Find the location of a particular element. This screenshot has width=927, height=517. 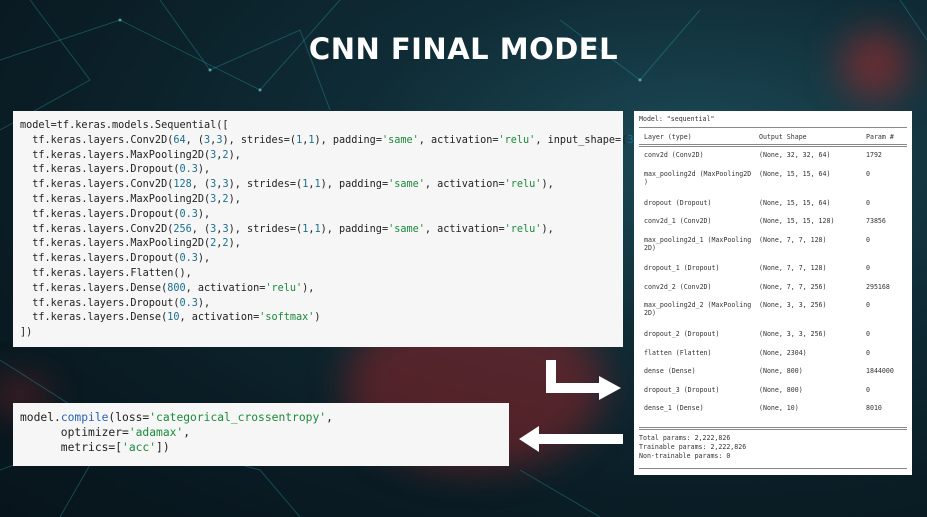

code-token: 'categorical_crossentropy' is located at coordinates (238, 417).